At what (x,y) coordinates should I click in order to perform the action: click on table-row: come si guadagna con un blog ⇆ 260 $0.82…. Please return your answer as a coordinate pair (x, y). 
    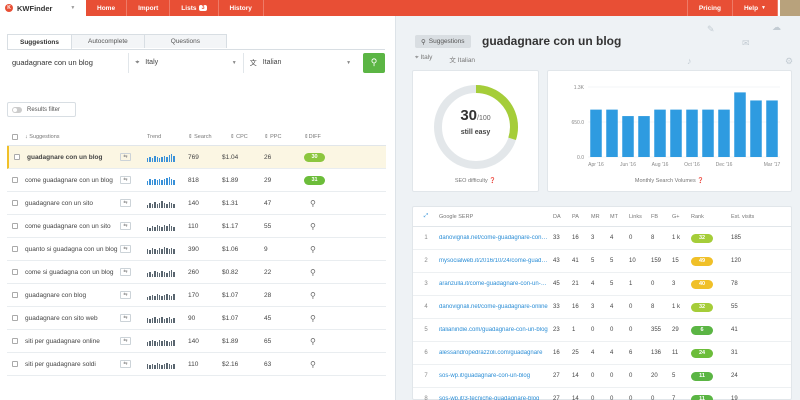
    Looking at the image, I should click on (196, 272).